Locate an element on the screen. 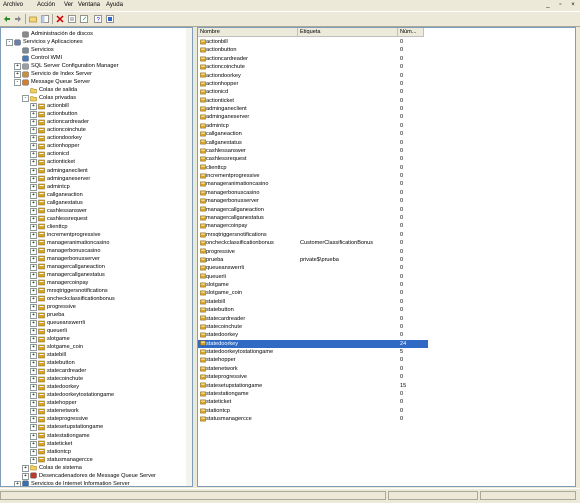 Image resolution: width=580 pixels, height=503 pixels. menu-archivo: Archivo is located at coordinates (13, 5).